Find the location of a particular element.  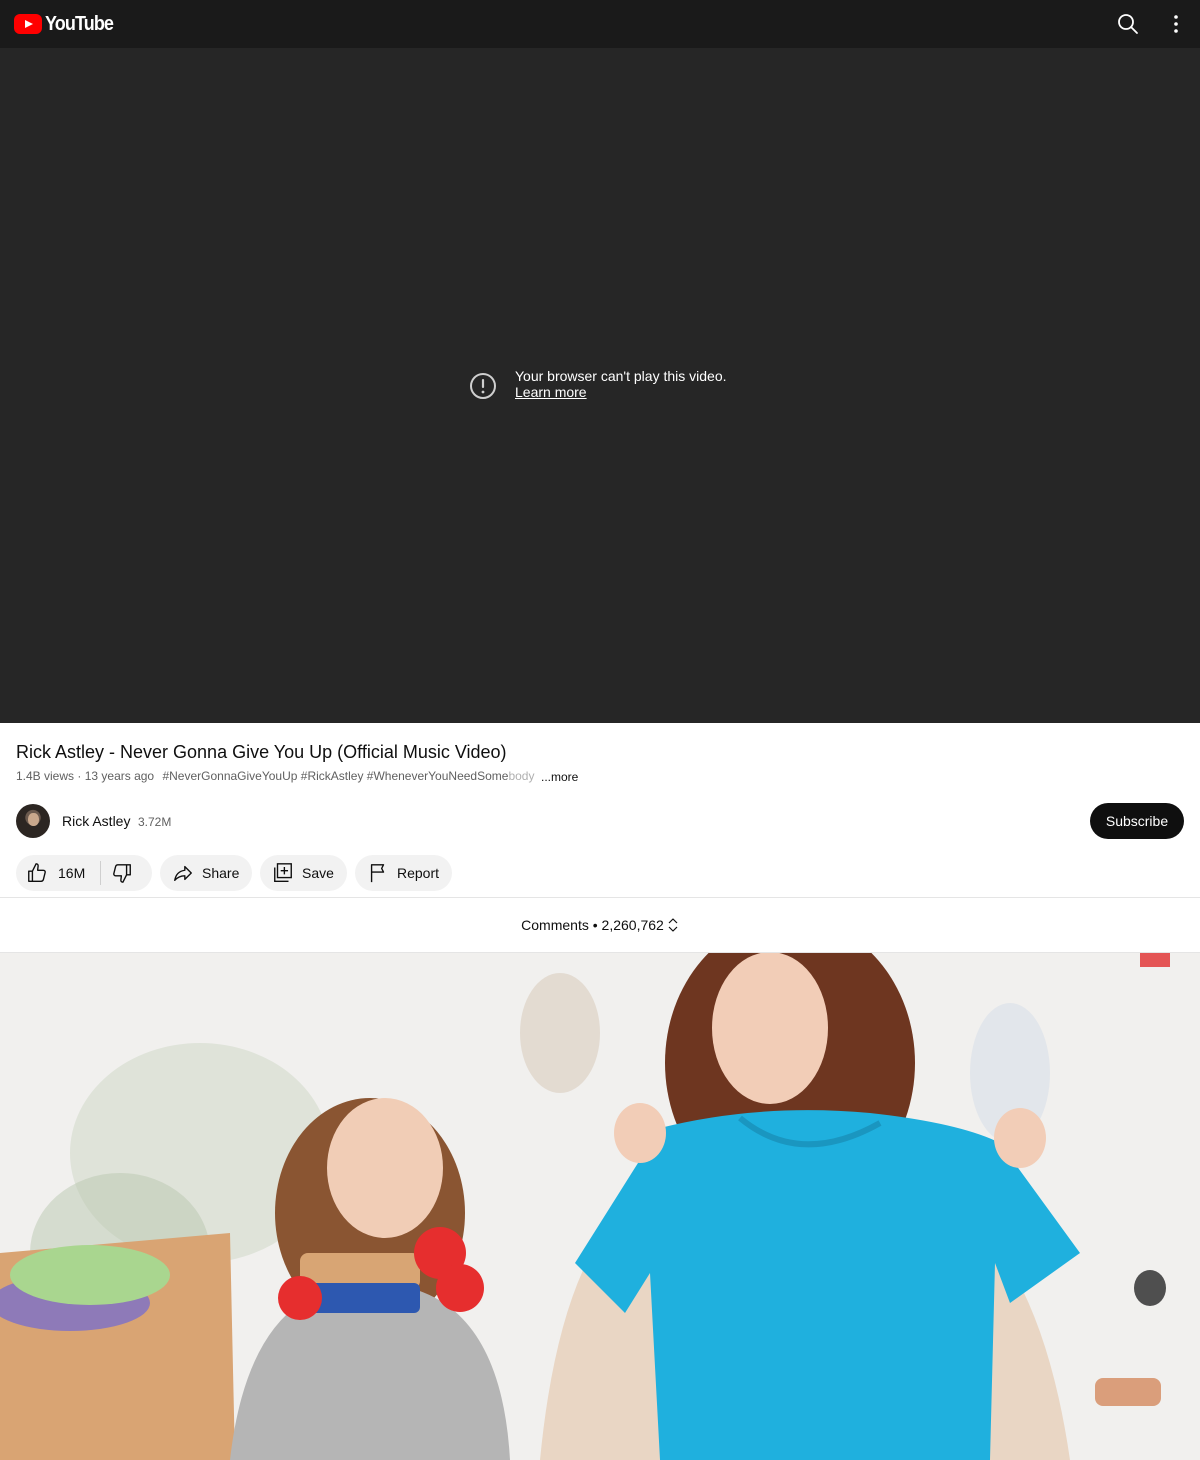

thumb-down-icon is located at coordinates (122, 873).